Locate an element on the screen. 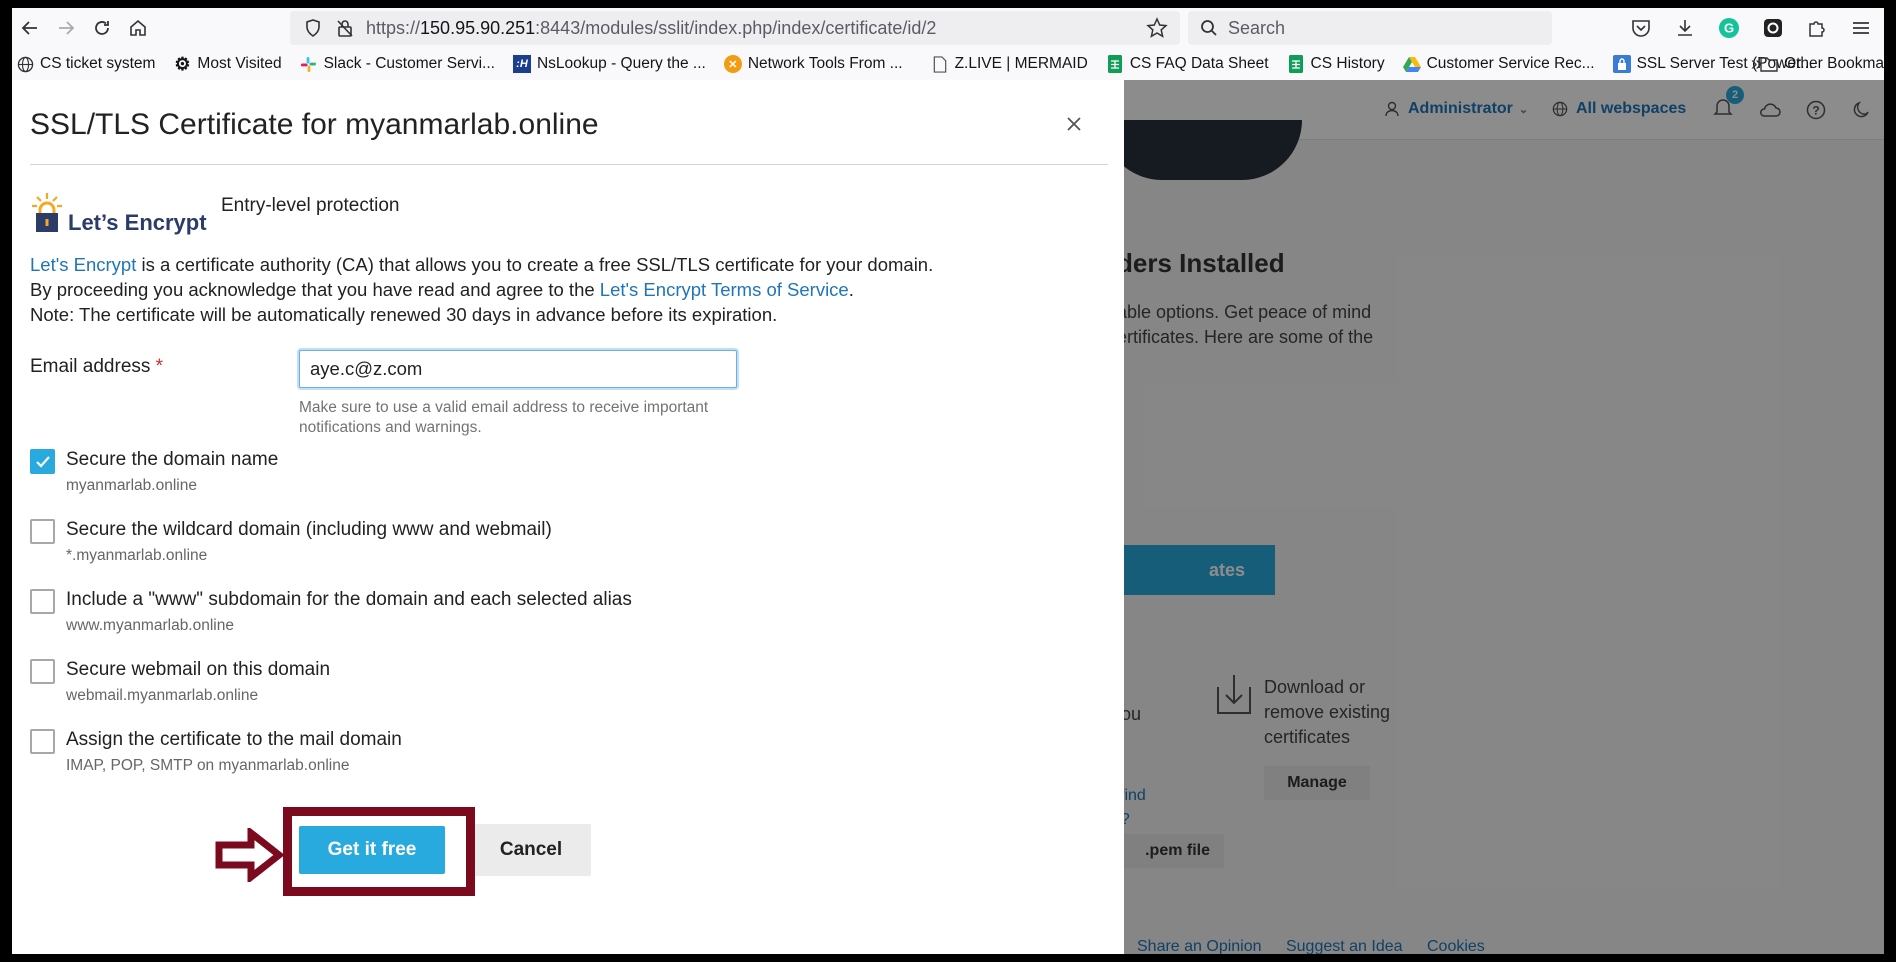 The height and width of the screenshot is (962, 1896). bookmark-zlive: Z.LIVE | MERMAID is located at coordinates (1009, 64).